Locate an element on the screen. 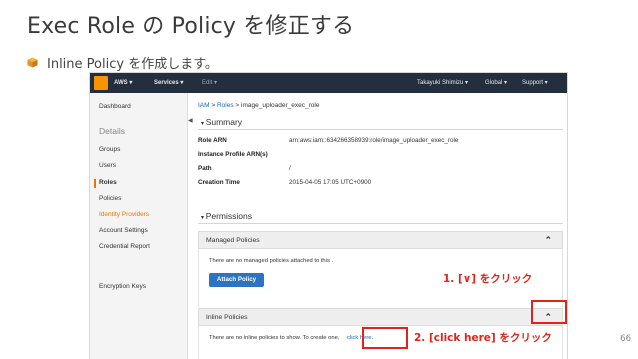  cube-bullet-icon is located at coordinates (32, 62).